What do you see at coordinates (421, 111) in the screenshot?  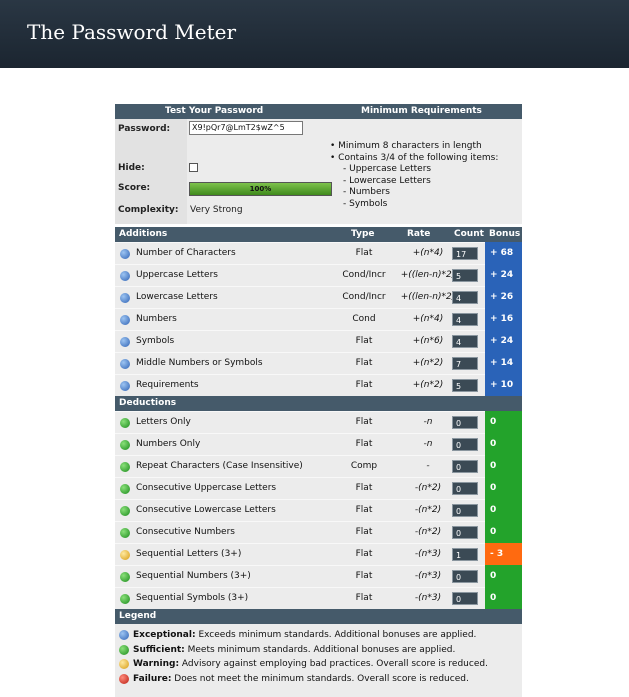 I see `requirements-heading: Minimum Requirements` at bounding box center [421, 111].